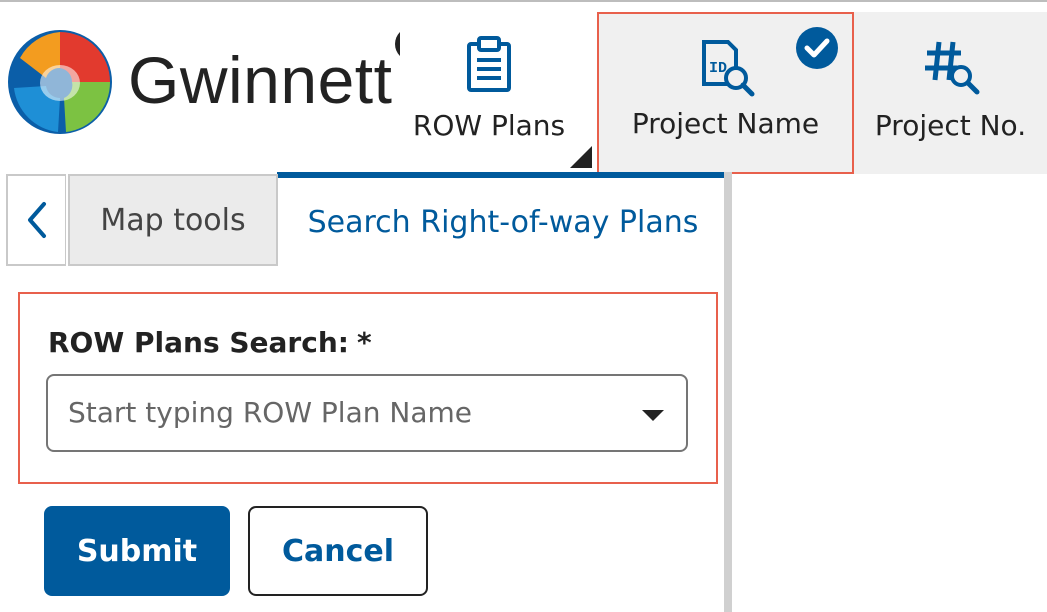  I want to click on panel-tabs: Map tools Search Right-of-way Plans, so click(365, 220).